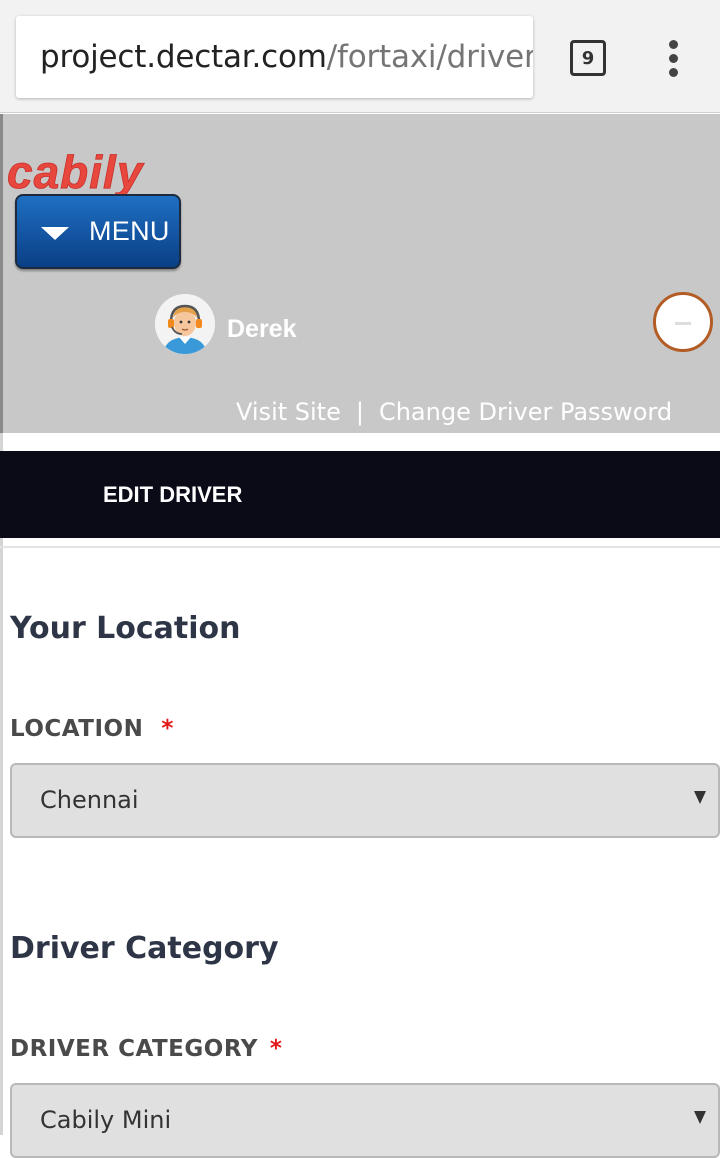 The width and height of the screenshot is (720, 1158). I want to click on page-title-bar: EDIT DRIVER, so click(360, 494).